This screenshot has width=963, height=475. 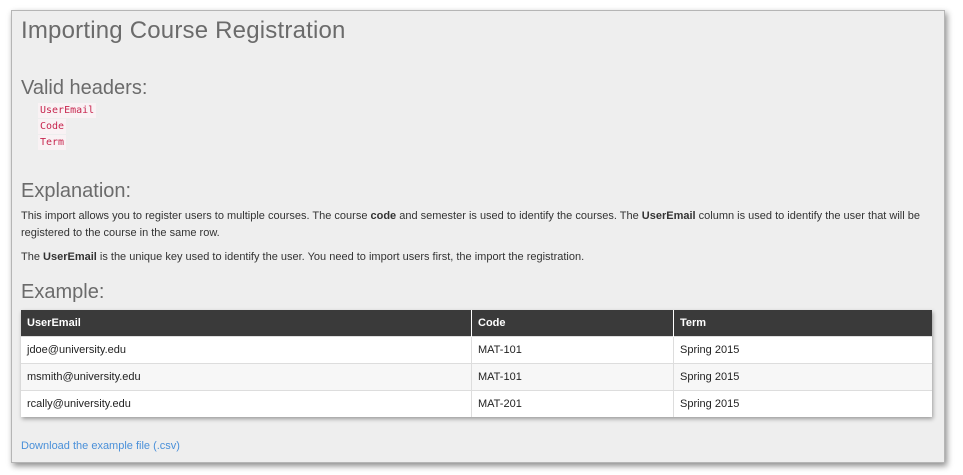 I want to click on valid-headers-heading: Valid headers:, so click(x=84, y=88).